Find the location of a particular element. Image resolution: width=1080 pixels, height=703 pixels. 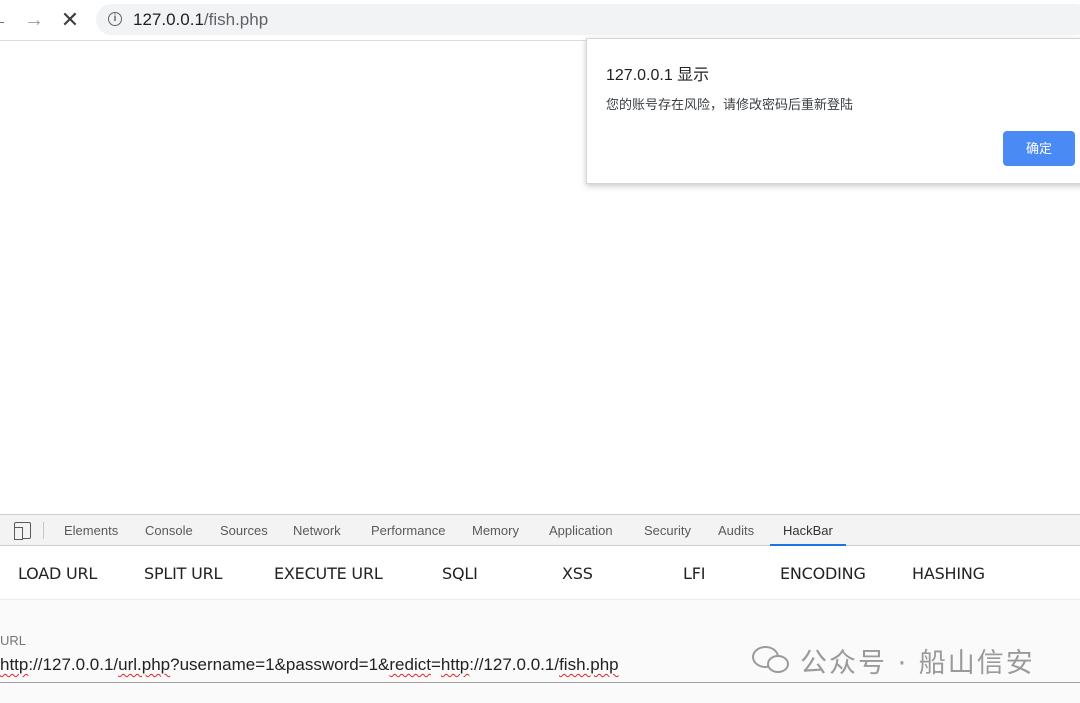

back-arrow-icon: ← is located at coordinates (5, 20).